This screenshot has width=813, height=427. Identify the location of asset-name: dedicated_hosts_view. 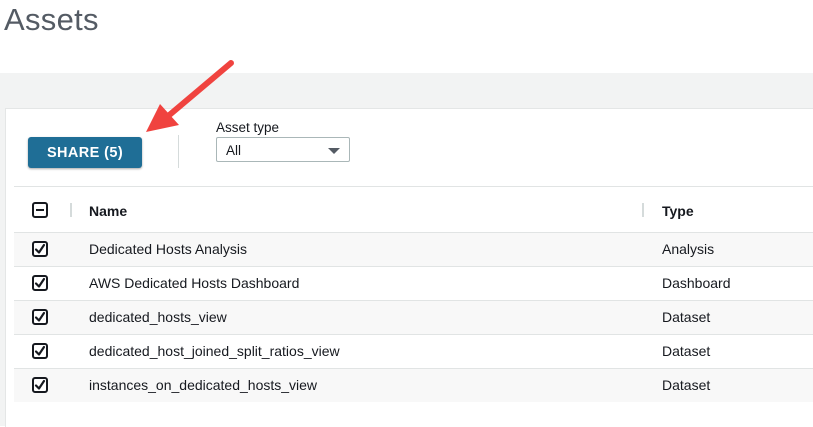
(158, 317).